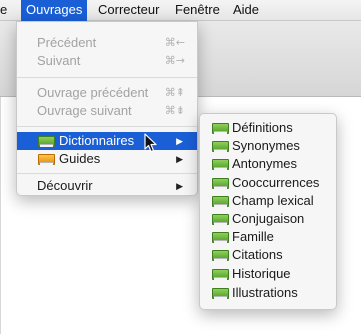  Describe the element at coordinates (54, 10) in the screenshot. I see `menubar-item-ouvrages: Ouvrages` at that location.